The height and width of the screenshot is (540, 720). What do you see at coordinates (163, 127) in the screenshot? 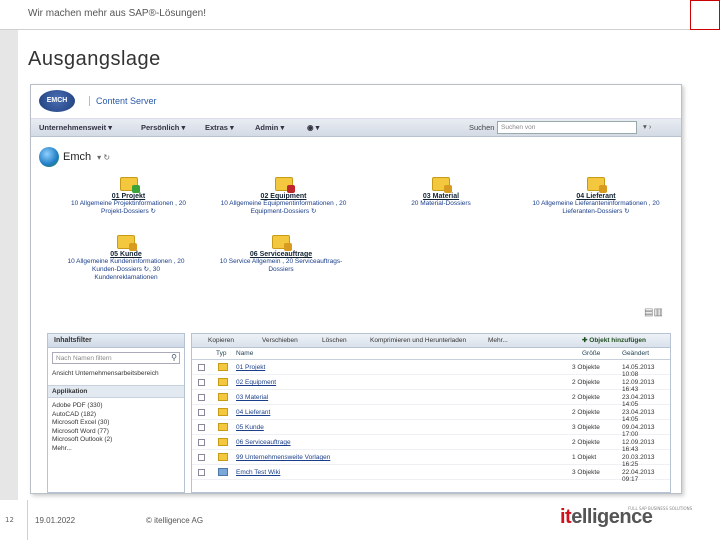
I see `menu-persoenlich: Persönlich ▾` at bounding box center [163, 127].